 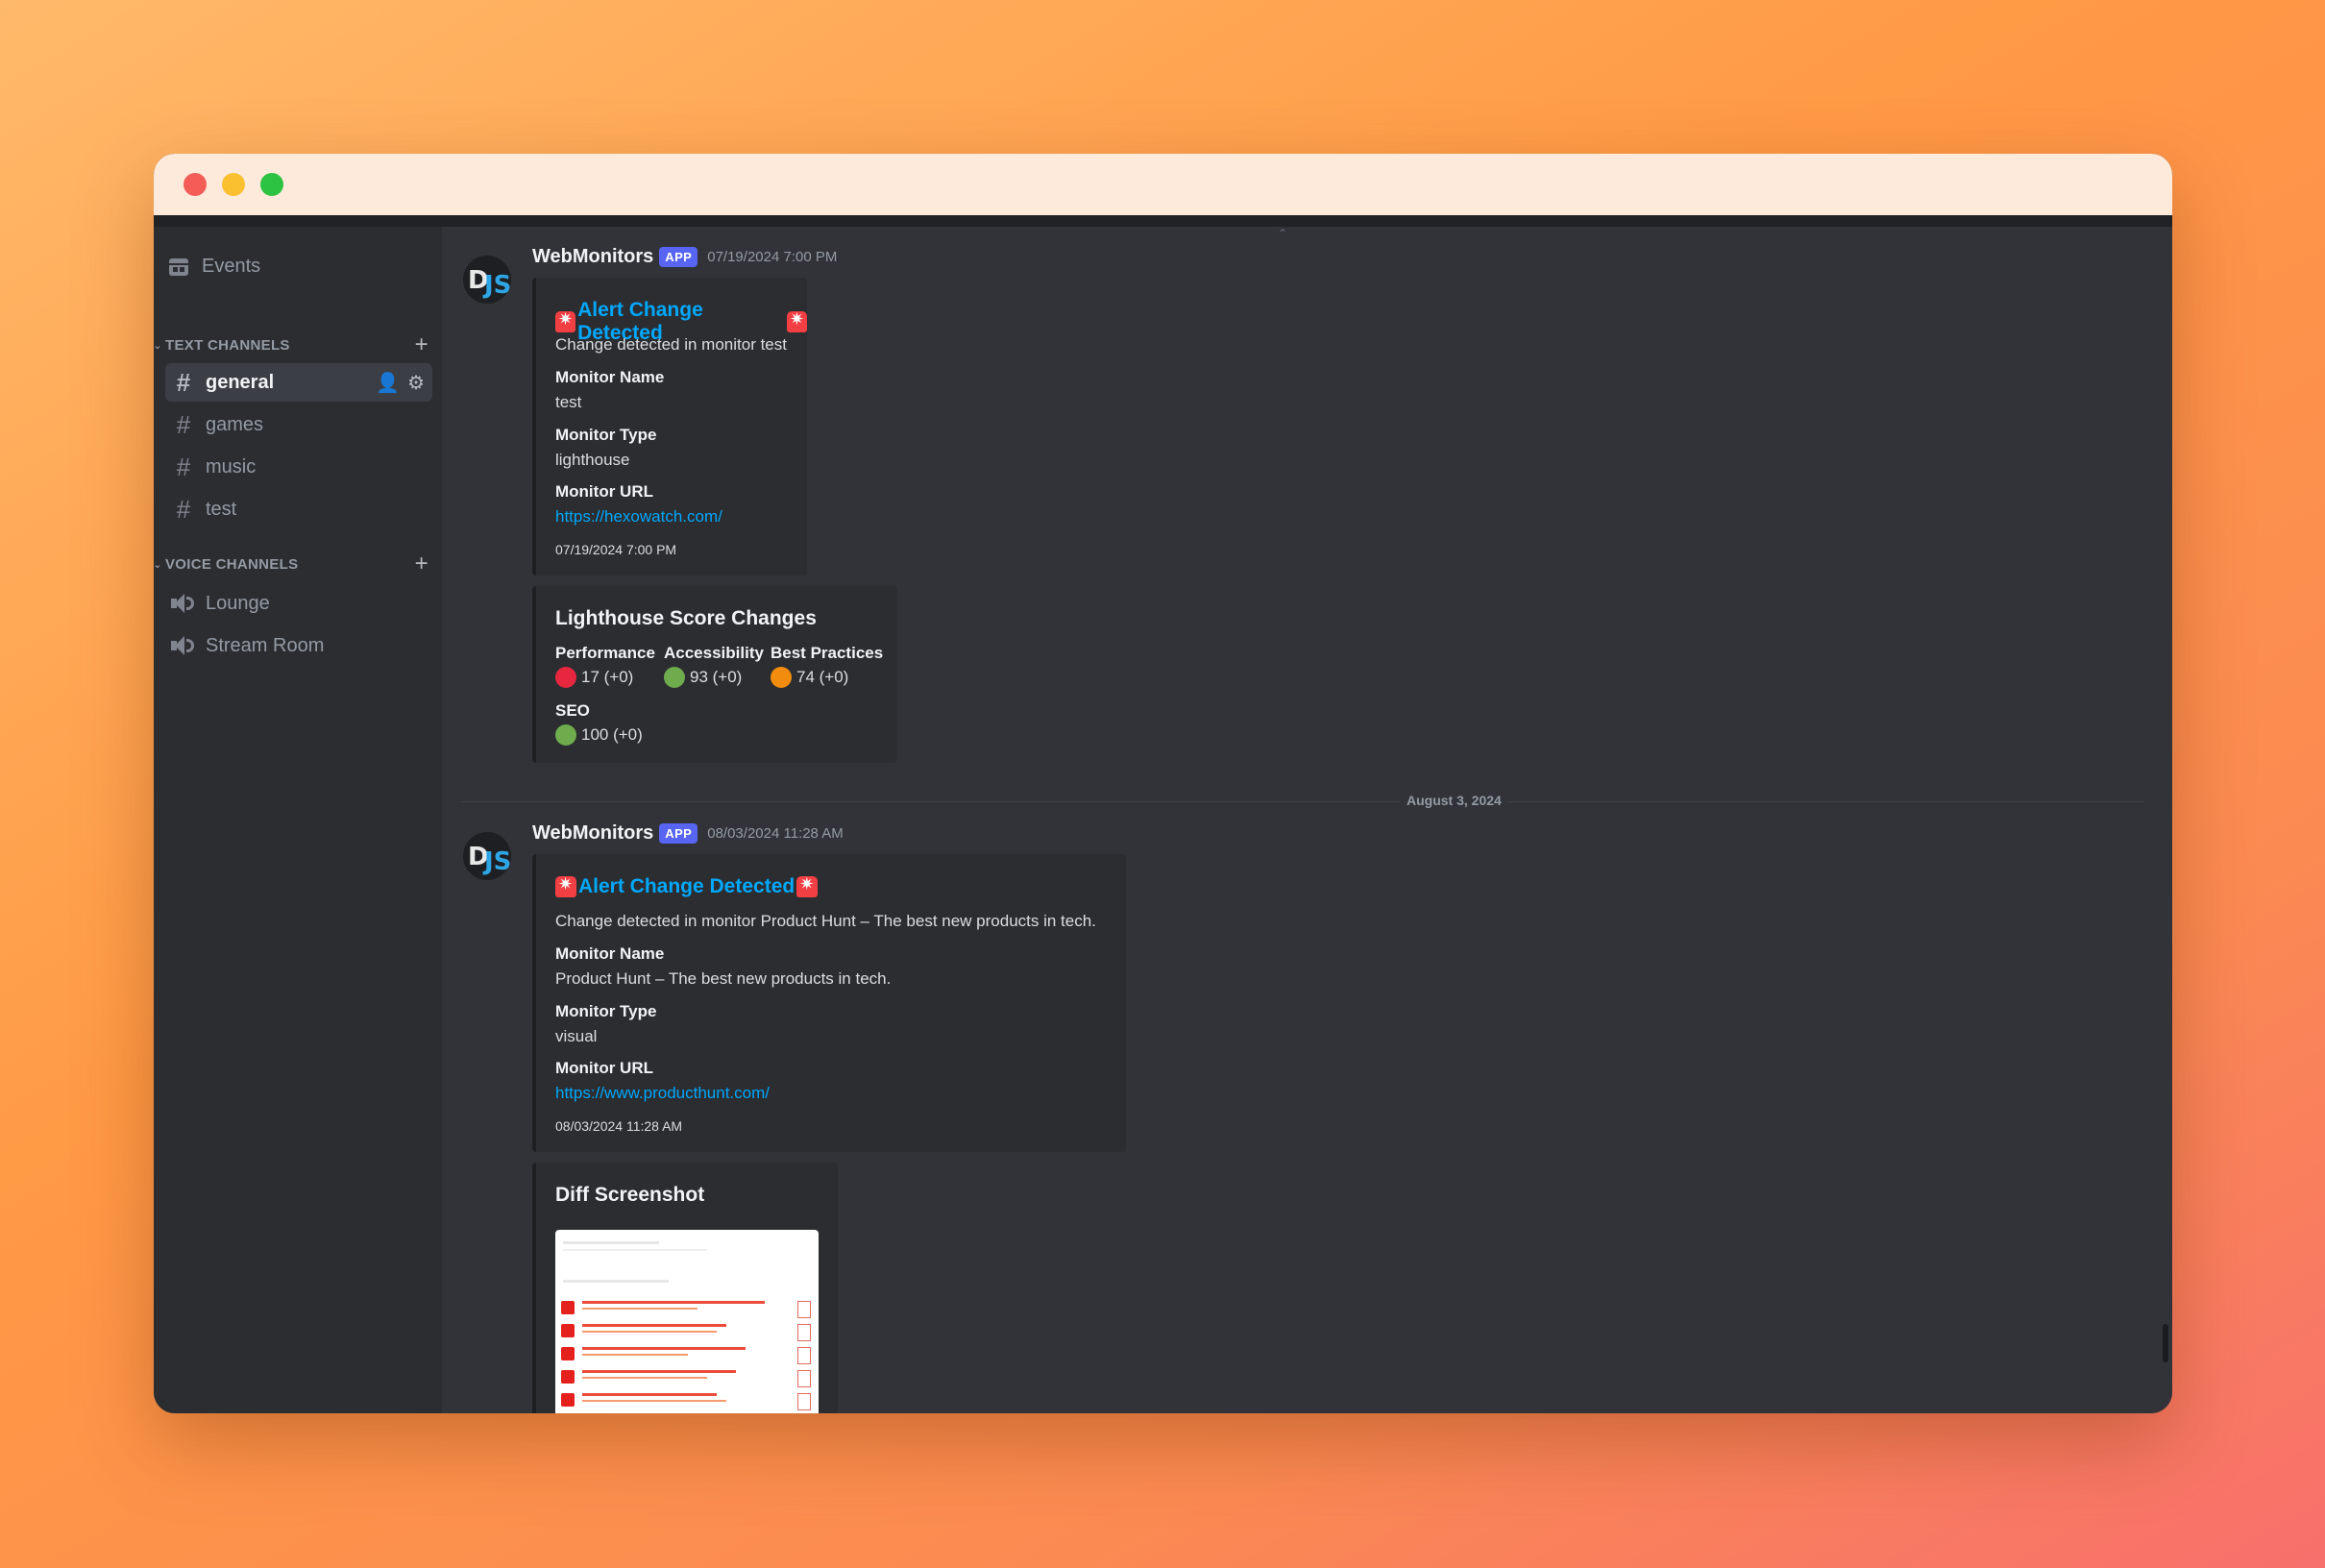 What do you see at coordinates (827, 653) in the screenshot?
I see `score-name: Best Practices` at bounding box center [827, 653].